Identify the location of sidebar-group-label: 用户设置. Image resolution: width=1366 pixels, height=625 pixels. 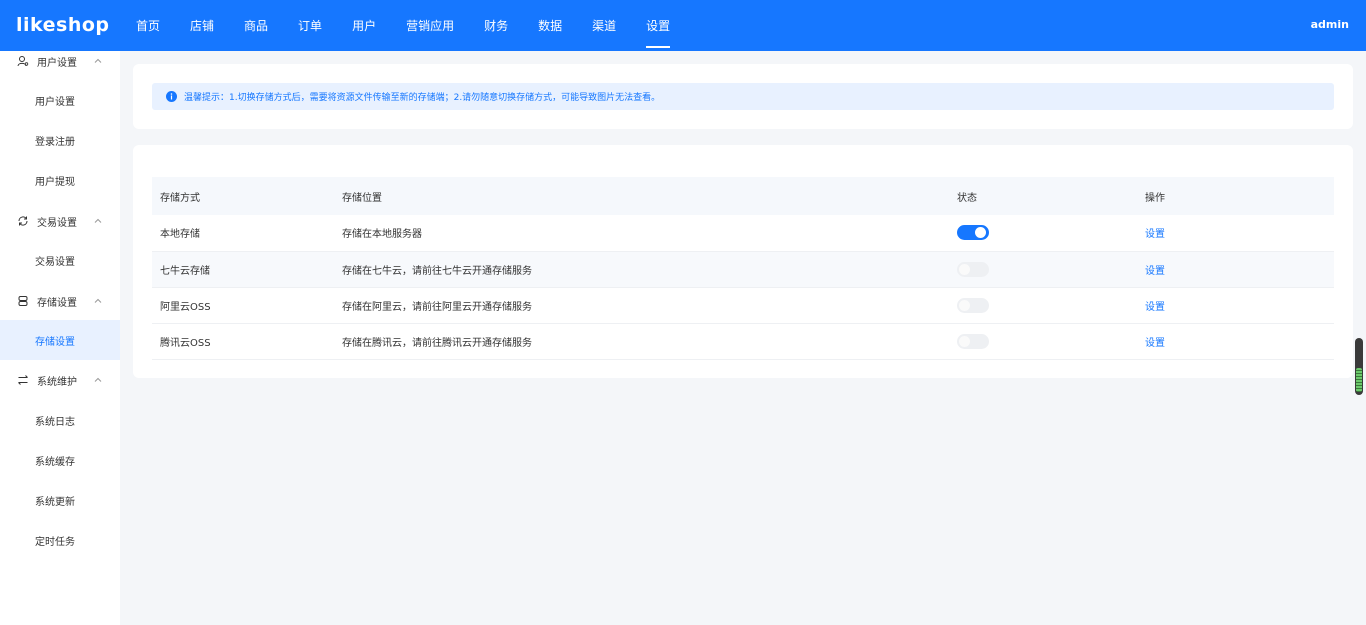
(57, 63).